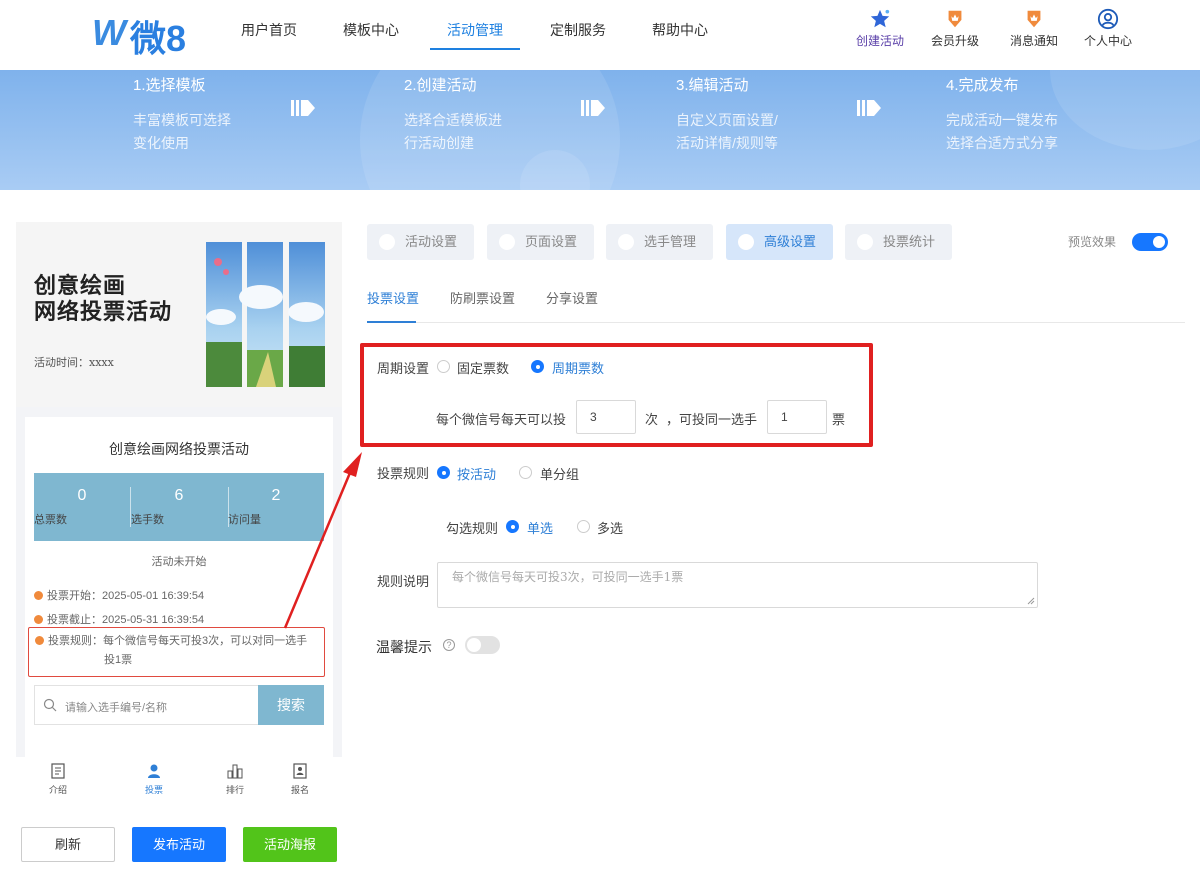 This screenshot has width=1200, height=882. What do you see at coordinates (551, 241) in the screenshot?
I see `tab-label: 页面设置` at bounding box center [551, 241].